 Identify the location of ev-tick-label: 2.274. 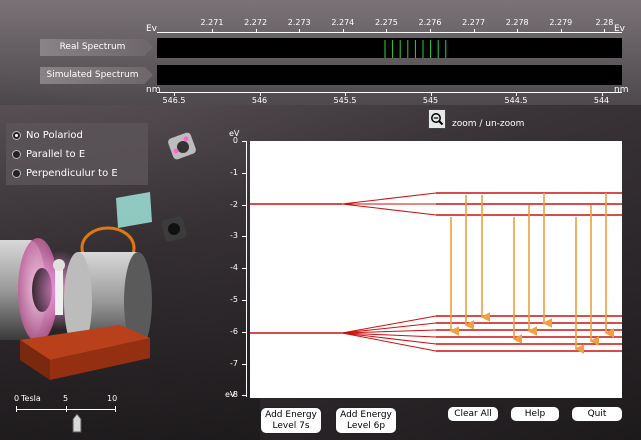
(343, 22).